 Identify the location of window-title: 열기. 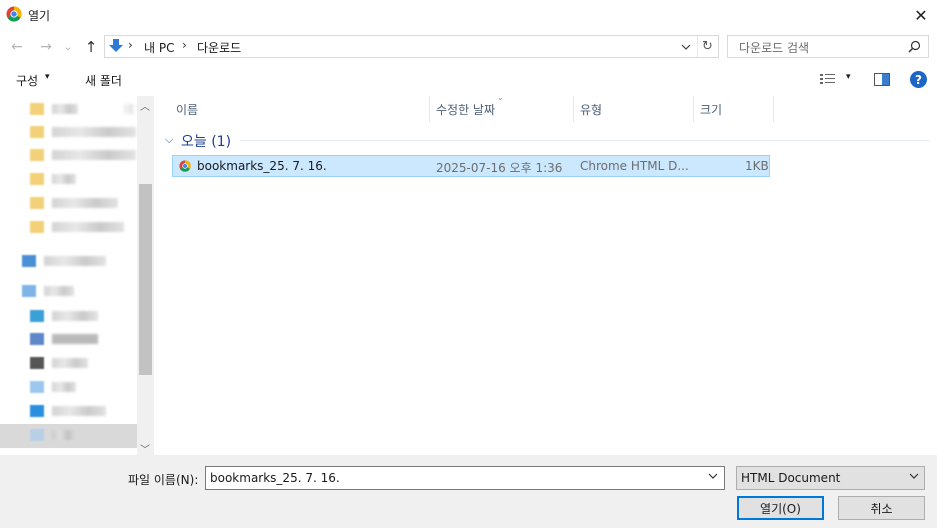
(39, 16).